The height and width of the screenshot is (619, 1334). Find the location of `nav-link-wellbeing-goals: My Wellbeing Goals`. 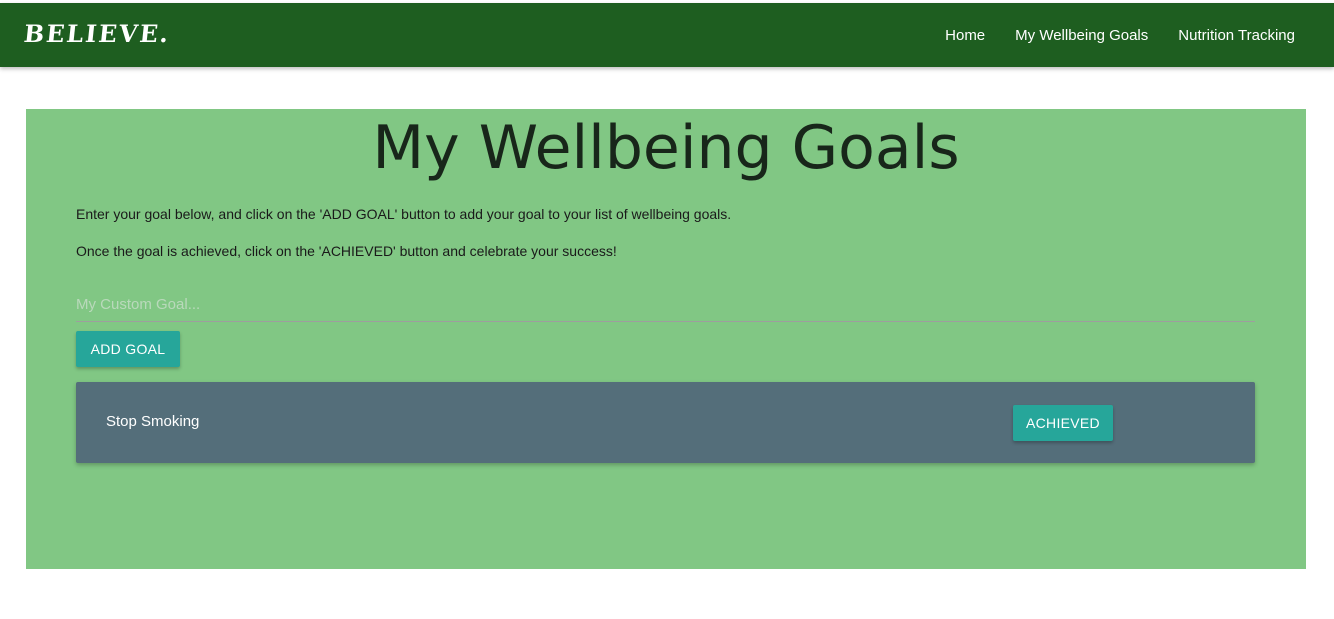

nav-link-wellbeing-goals: My Wellbeing Goals is located at coordinates (1081, 35).